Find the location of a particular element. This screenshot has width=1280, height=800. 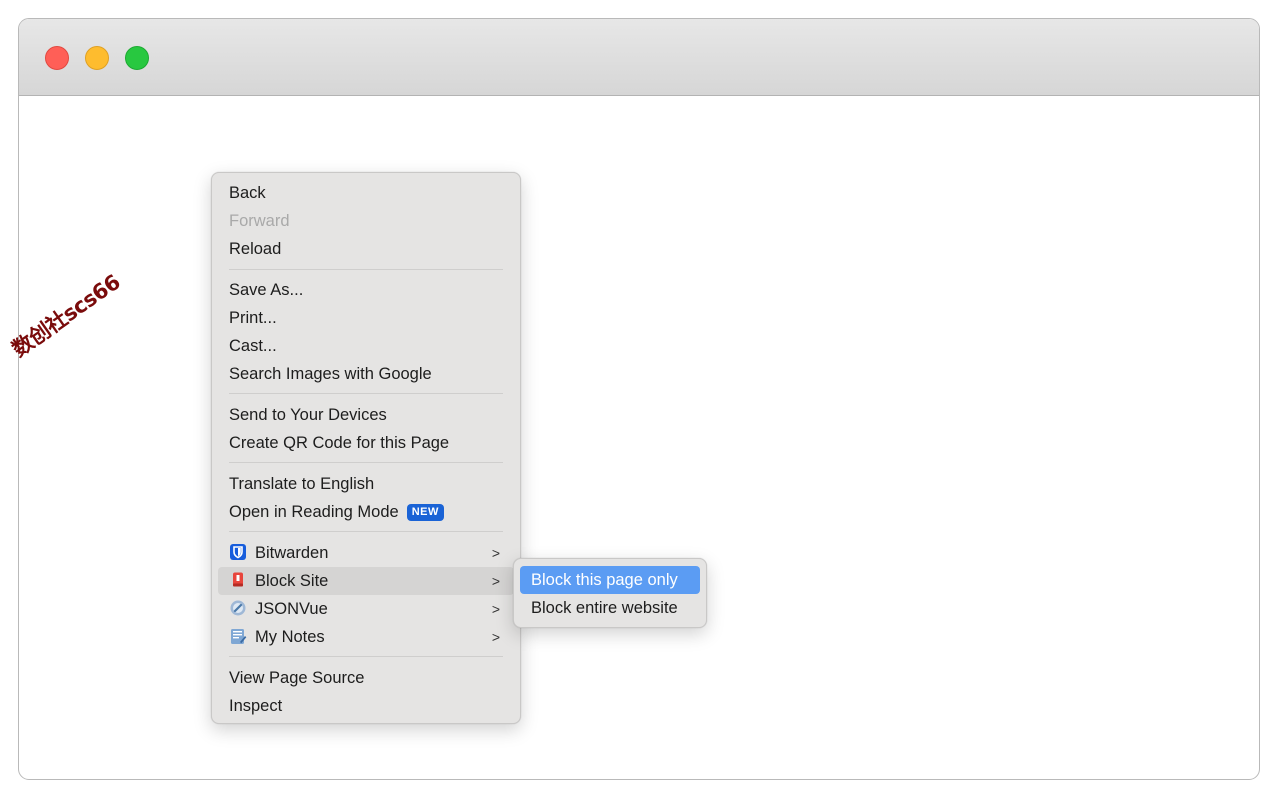

menu-item-reload: Reload is located at coordinates (366, 249).